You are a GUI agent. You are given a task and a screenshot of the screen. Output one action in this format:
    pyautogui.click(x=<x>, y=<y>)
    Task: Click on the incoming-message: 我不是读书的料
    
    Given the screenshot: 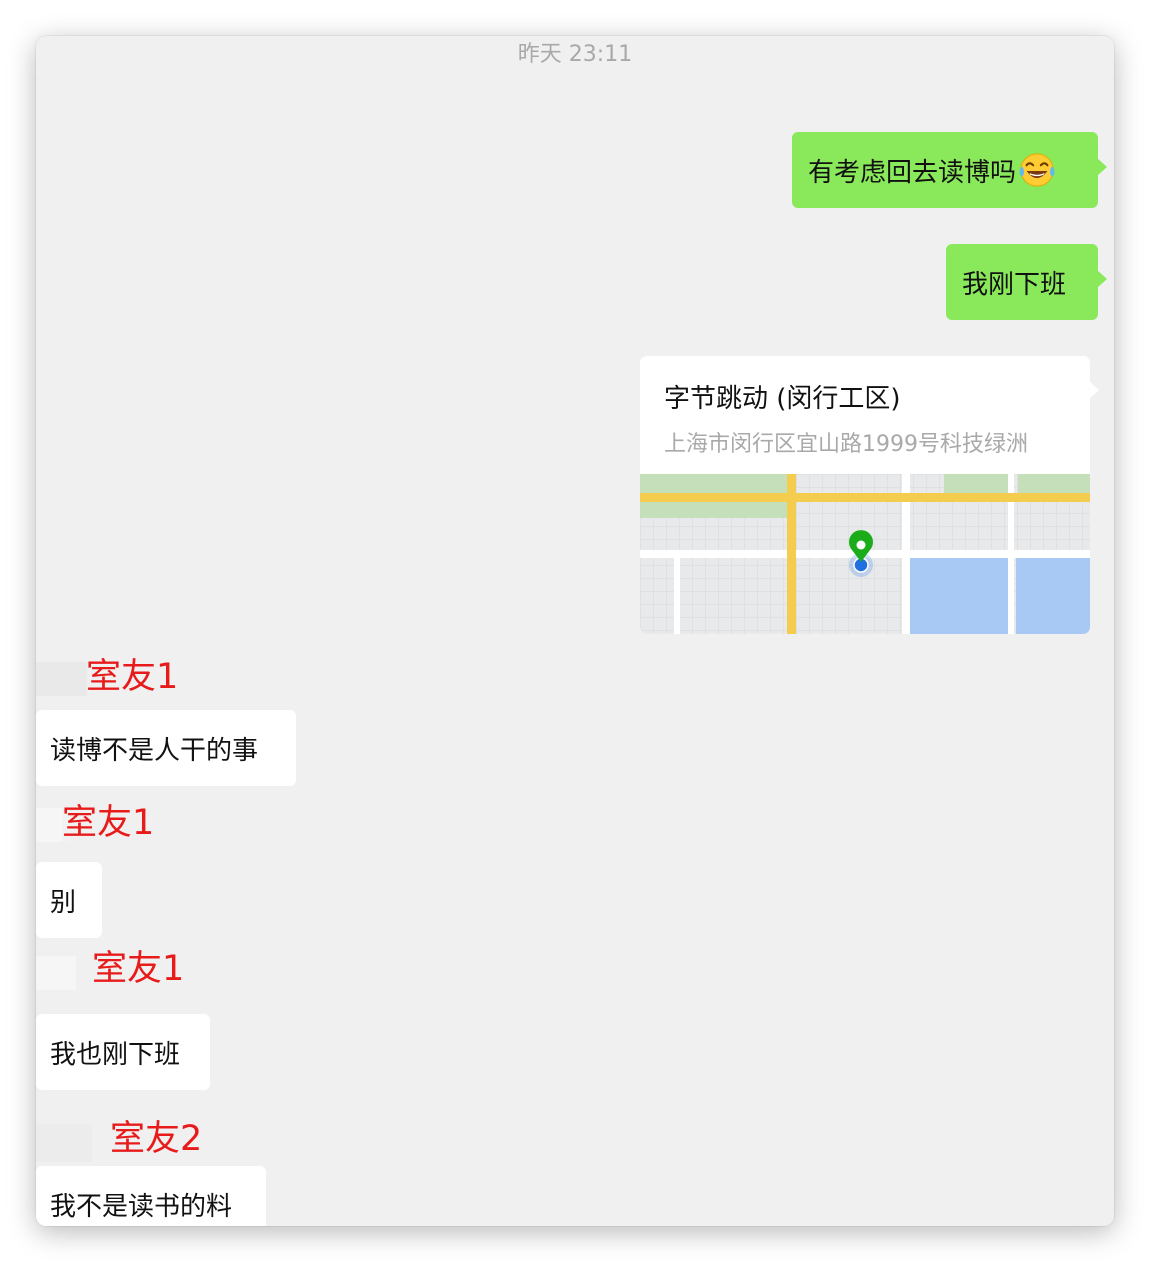 What is the action you would take?
    pyautogui.click(x=151, y=1196)
    